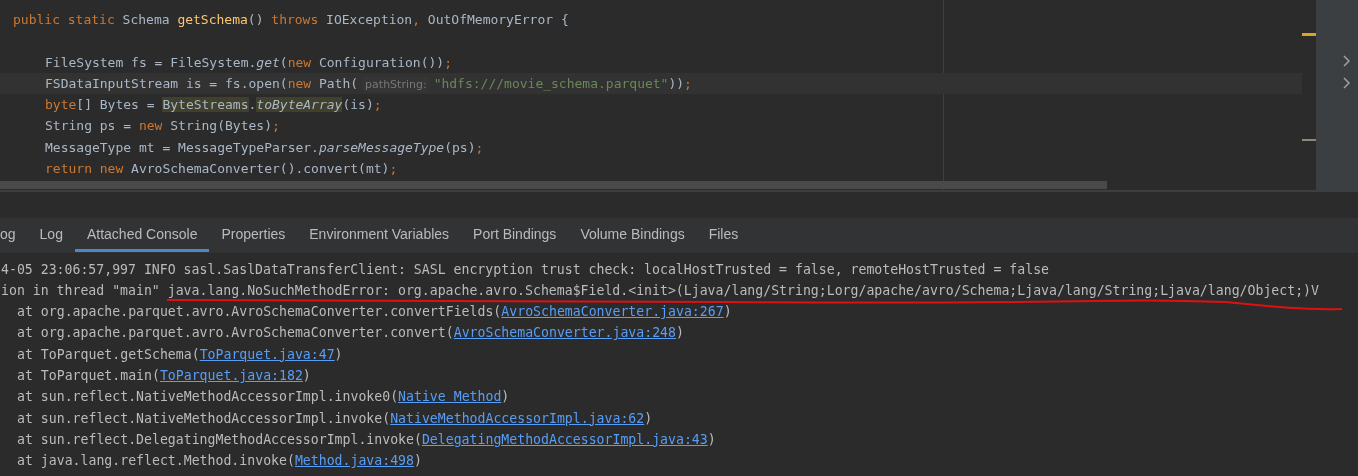 The image size is (1358, 476). I want to click on console-line: at org.apache.parquet.avro.AvroSchemaConverter.convertFields(AvroSchemaConverter.java:267), so click(374, 312).